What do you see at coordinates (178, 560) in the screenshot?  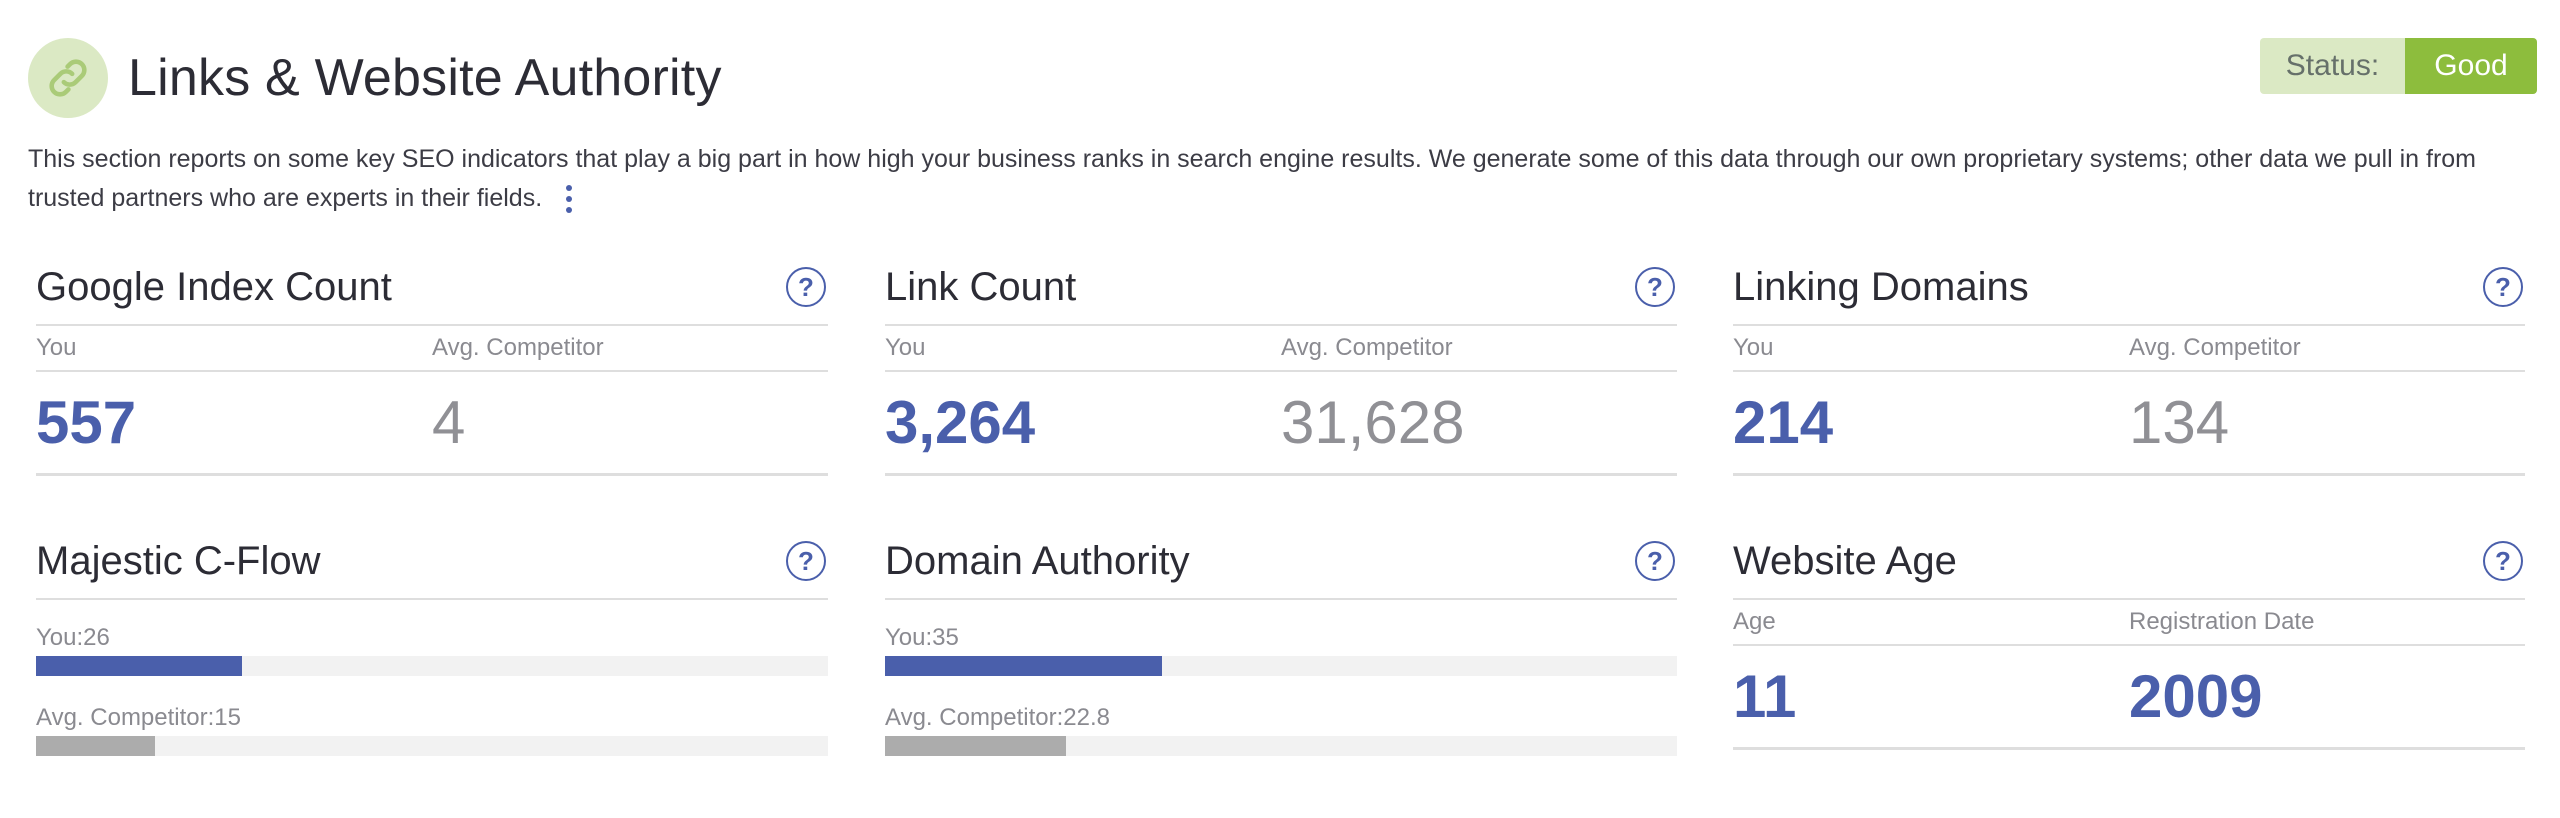 I see `card-title: Majestic C-Flow` at bounding box center [178, 560].